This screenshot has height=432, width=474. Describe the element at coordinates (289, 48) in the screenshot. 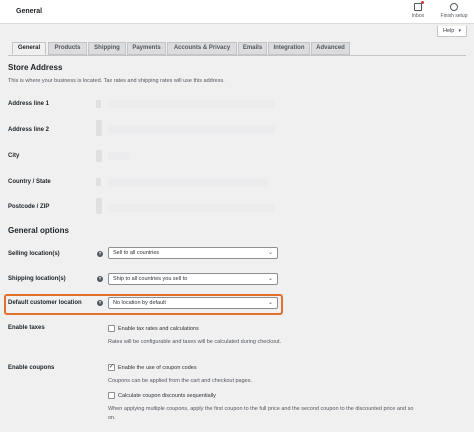

I see `tab-integration: Integration` at that location.